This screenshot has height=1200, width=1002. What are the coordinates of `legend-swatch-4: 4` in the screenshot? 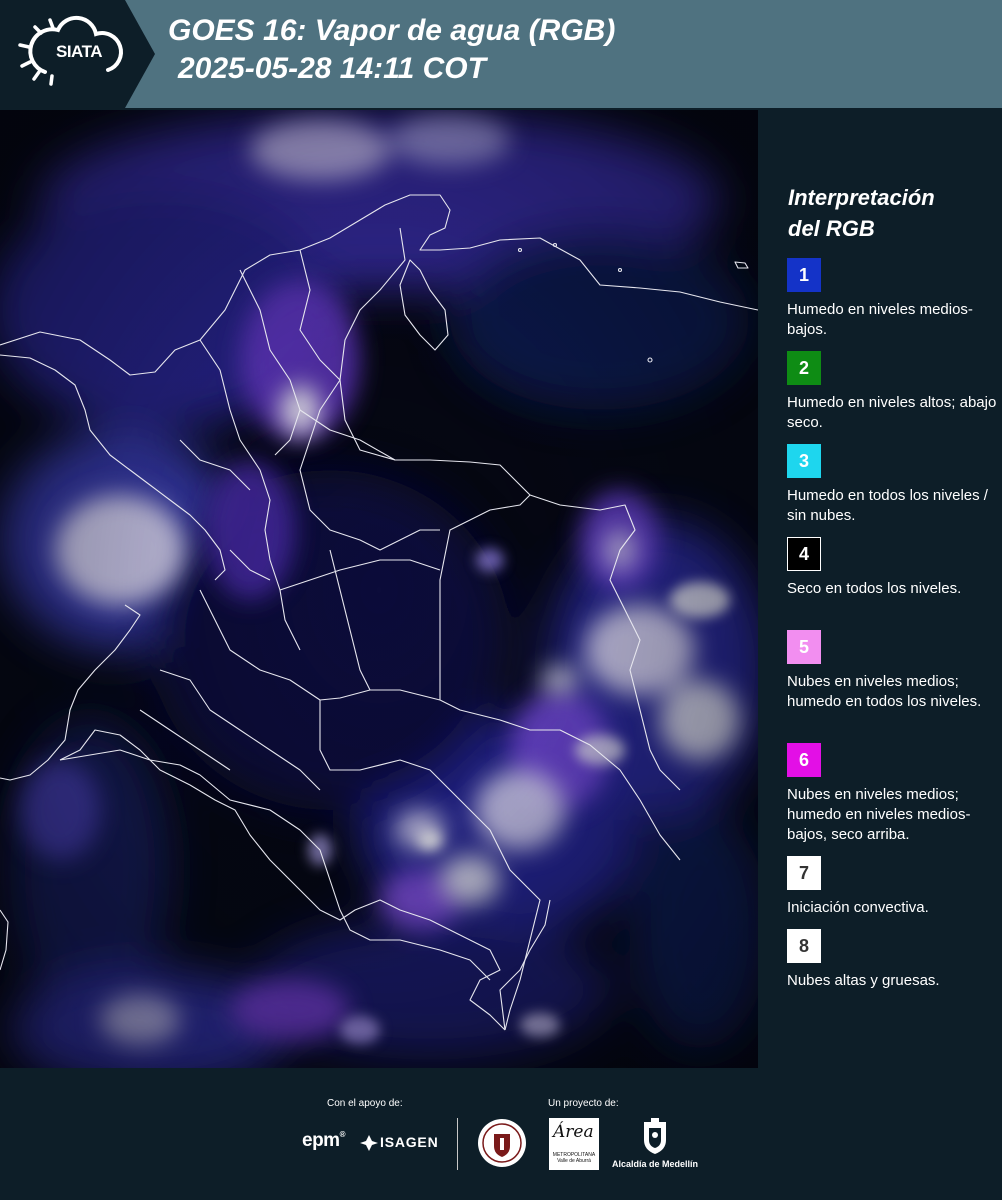 It's located at (804, 554).